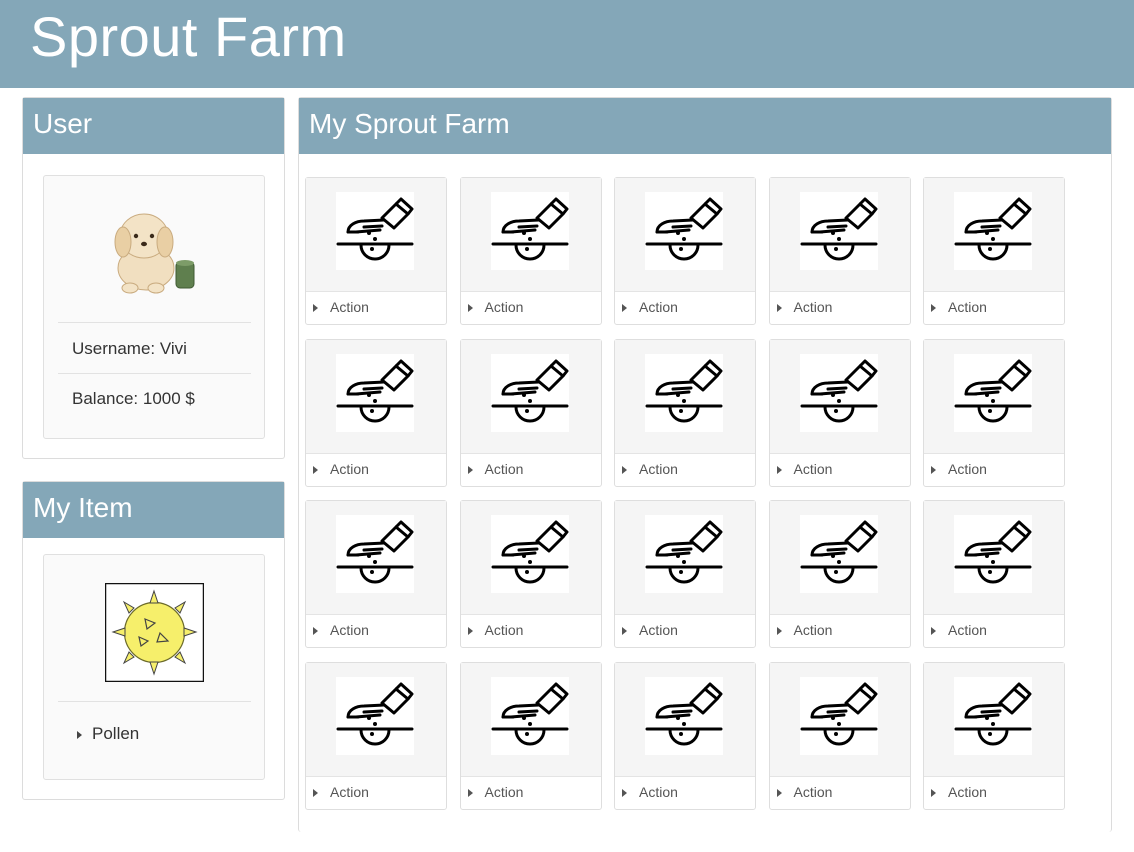 This screenshot has height=852, width=1134. Describe the element at coordinates (154, 253) in the screenshot. I see `avatar` at that location.